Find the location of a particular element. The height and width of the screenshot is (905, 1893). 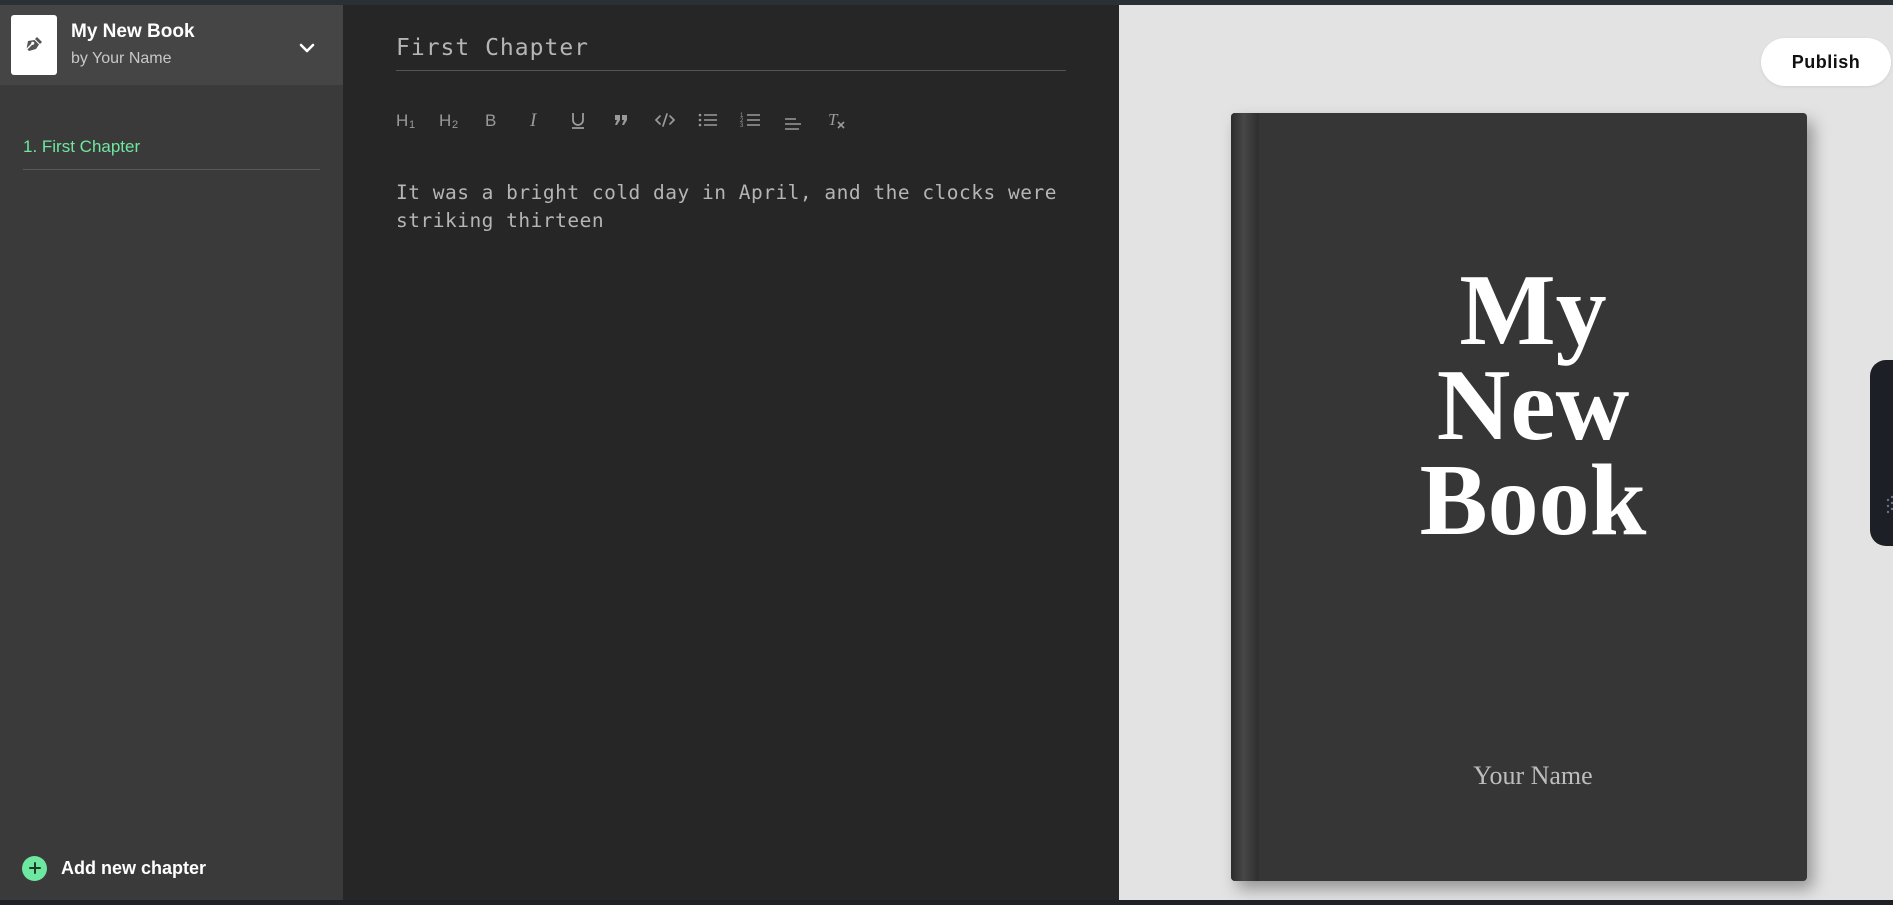

book-title: My New Book is located at coordinates (133, 31).